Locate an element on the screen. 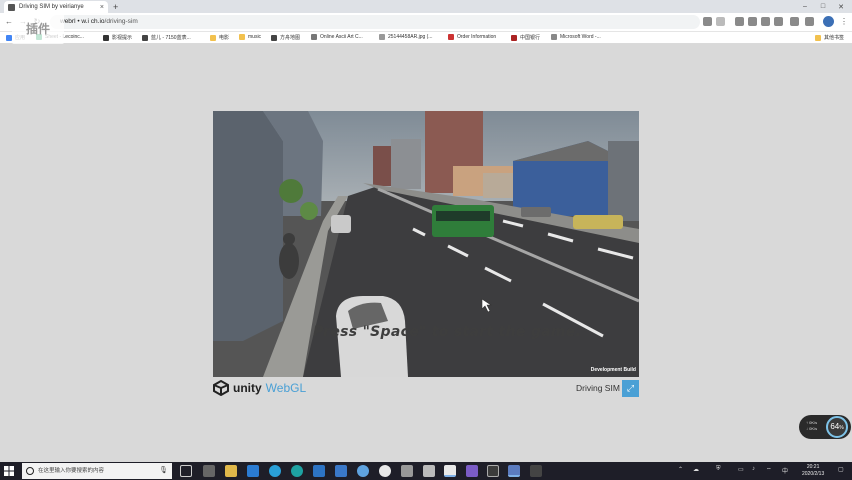 Image resolution: width=852 pixels, height=480 pixels. calculator-icon is located at coordinates (209, 471).